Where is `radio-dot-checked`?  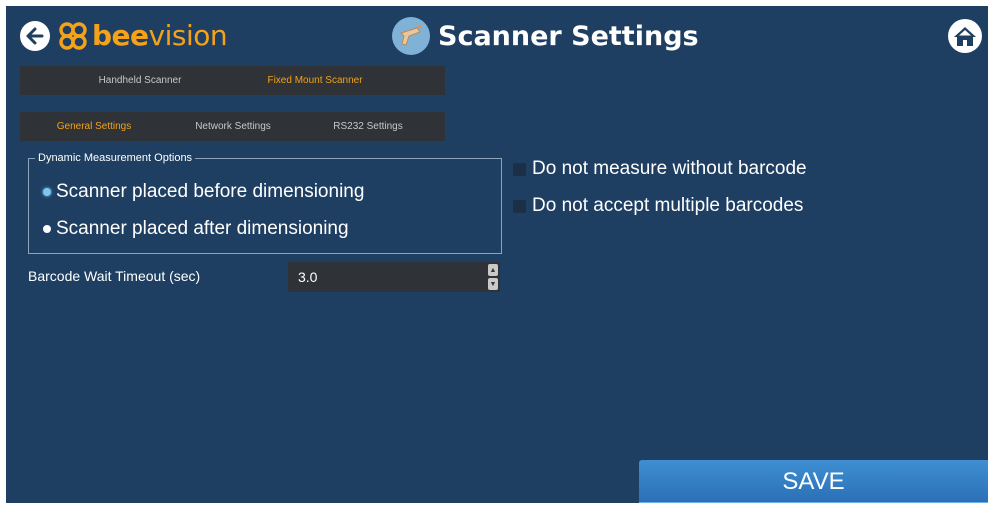 radio-dot-checked is located at coordinates (47, 192).